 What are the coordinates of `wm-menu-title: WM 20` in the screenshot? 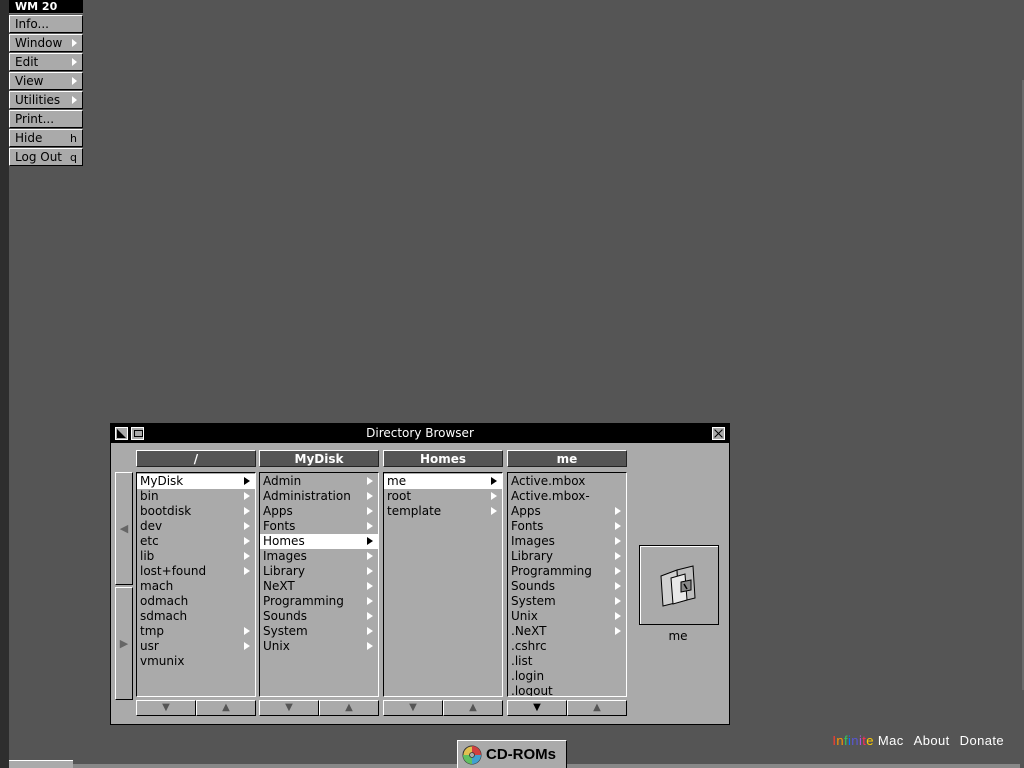 It's located at (46, 7).